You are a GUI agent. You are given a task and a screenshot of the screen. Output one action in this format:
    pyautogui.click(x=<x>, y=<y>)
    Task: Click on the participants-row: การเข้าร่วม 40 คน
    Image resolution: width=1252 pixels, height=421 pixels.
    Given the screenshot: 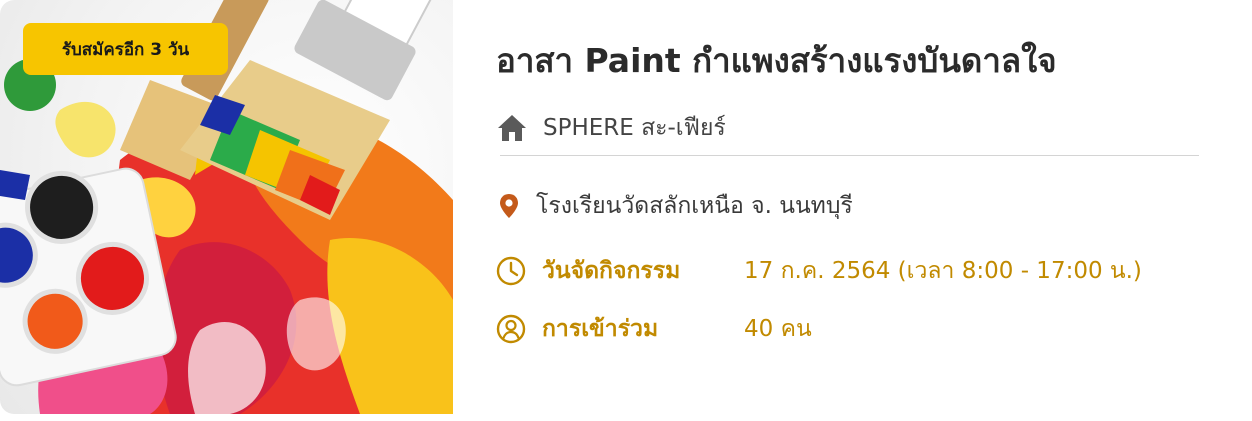 What is the action you would take?
    pyautogui.click(x=654, y=329)
    